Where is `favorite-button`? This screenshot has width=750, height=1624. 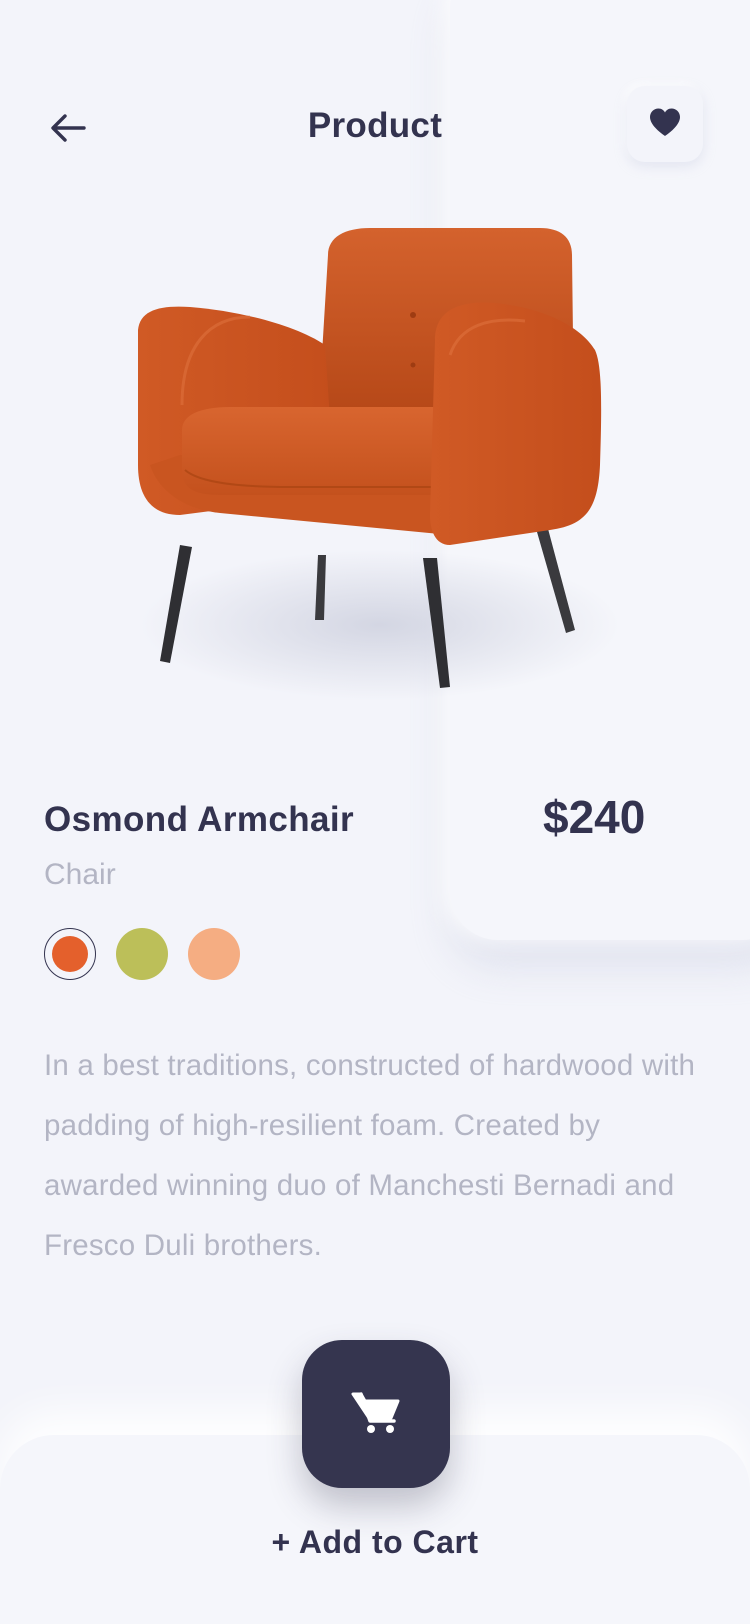 favorite-button is located at coordinates (665, 124).